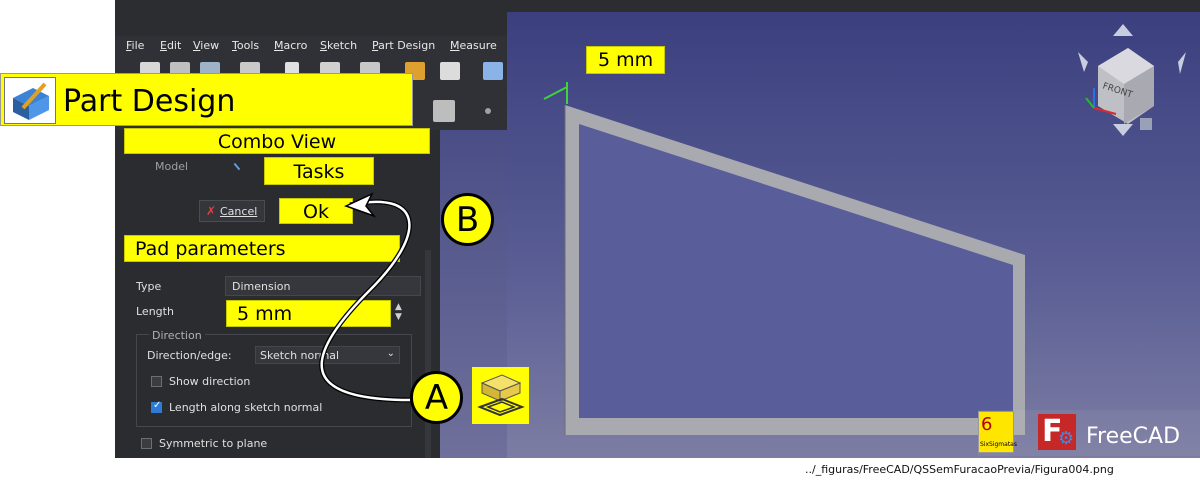 The width and height of the screenshot is (1200, 481). I want to click on flow-arrow, so click(365, 297).